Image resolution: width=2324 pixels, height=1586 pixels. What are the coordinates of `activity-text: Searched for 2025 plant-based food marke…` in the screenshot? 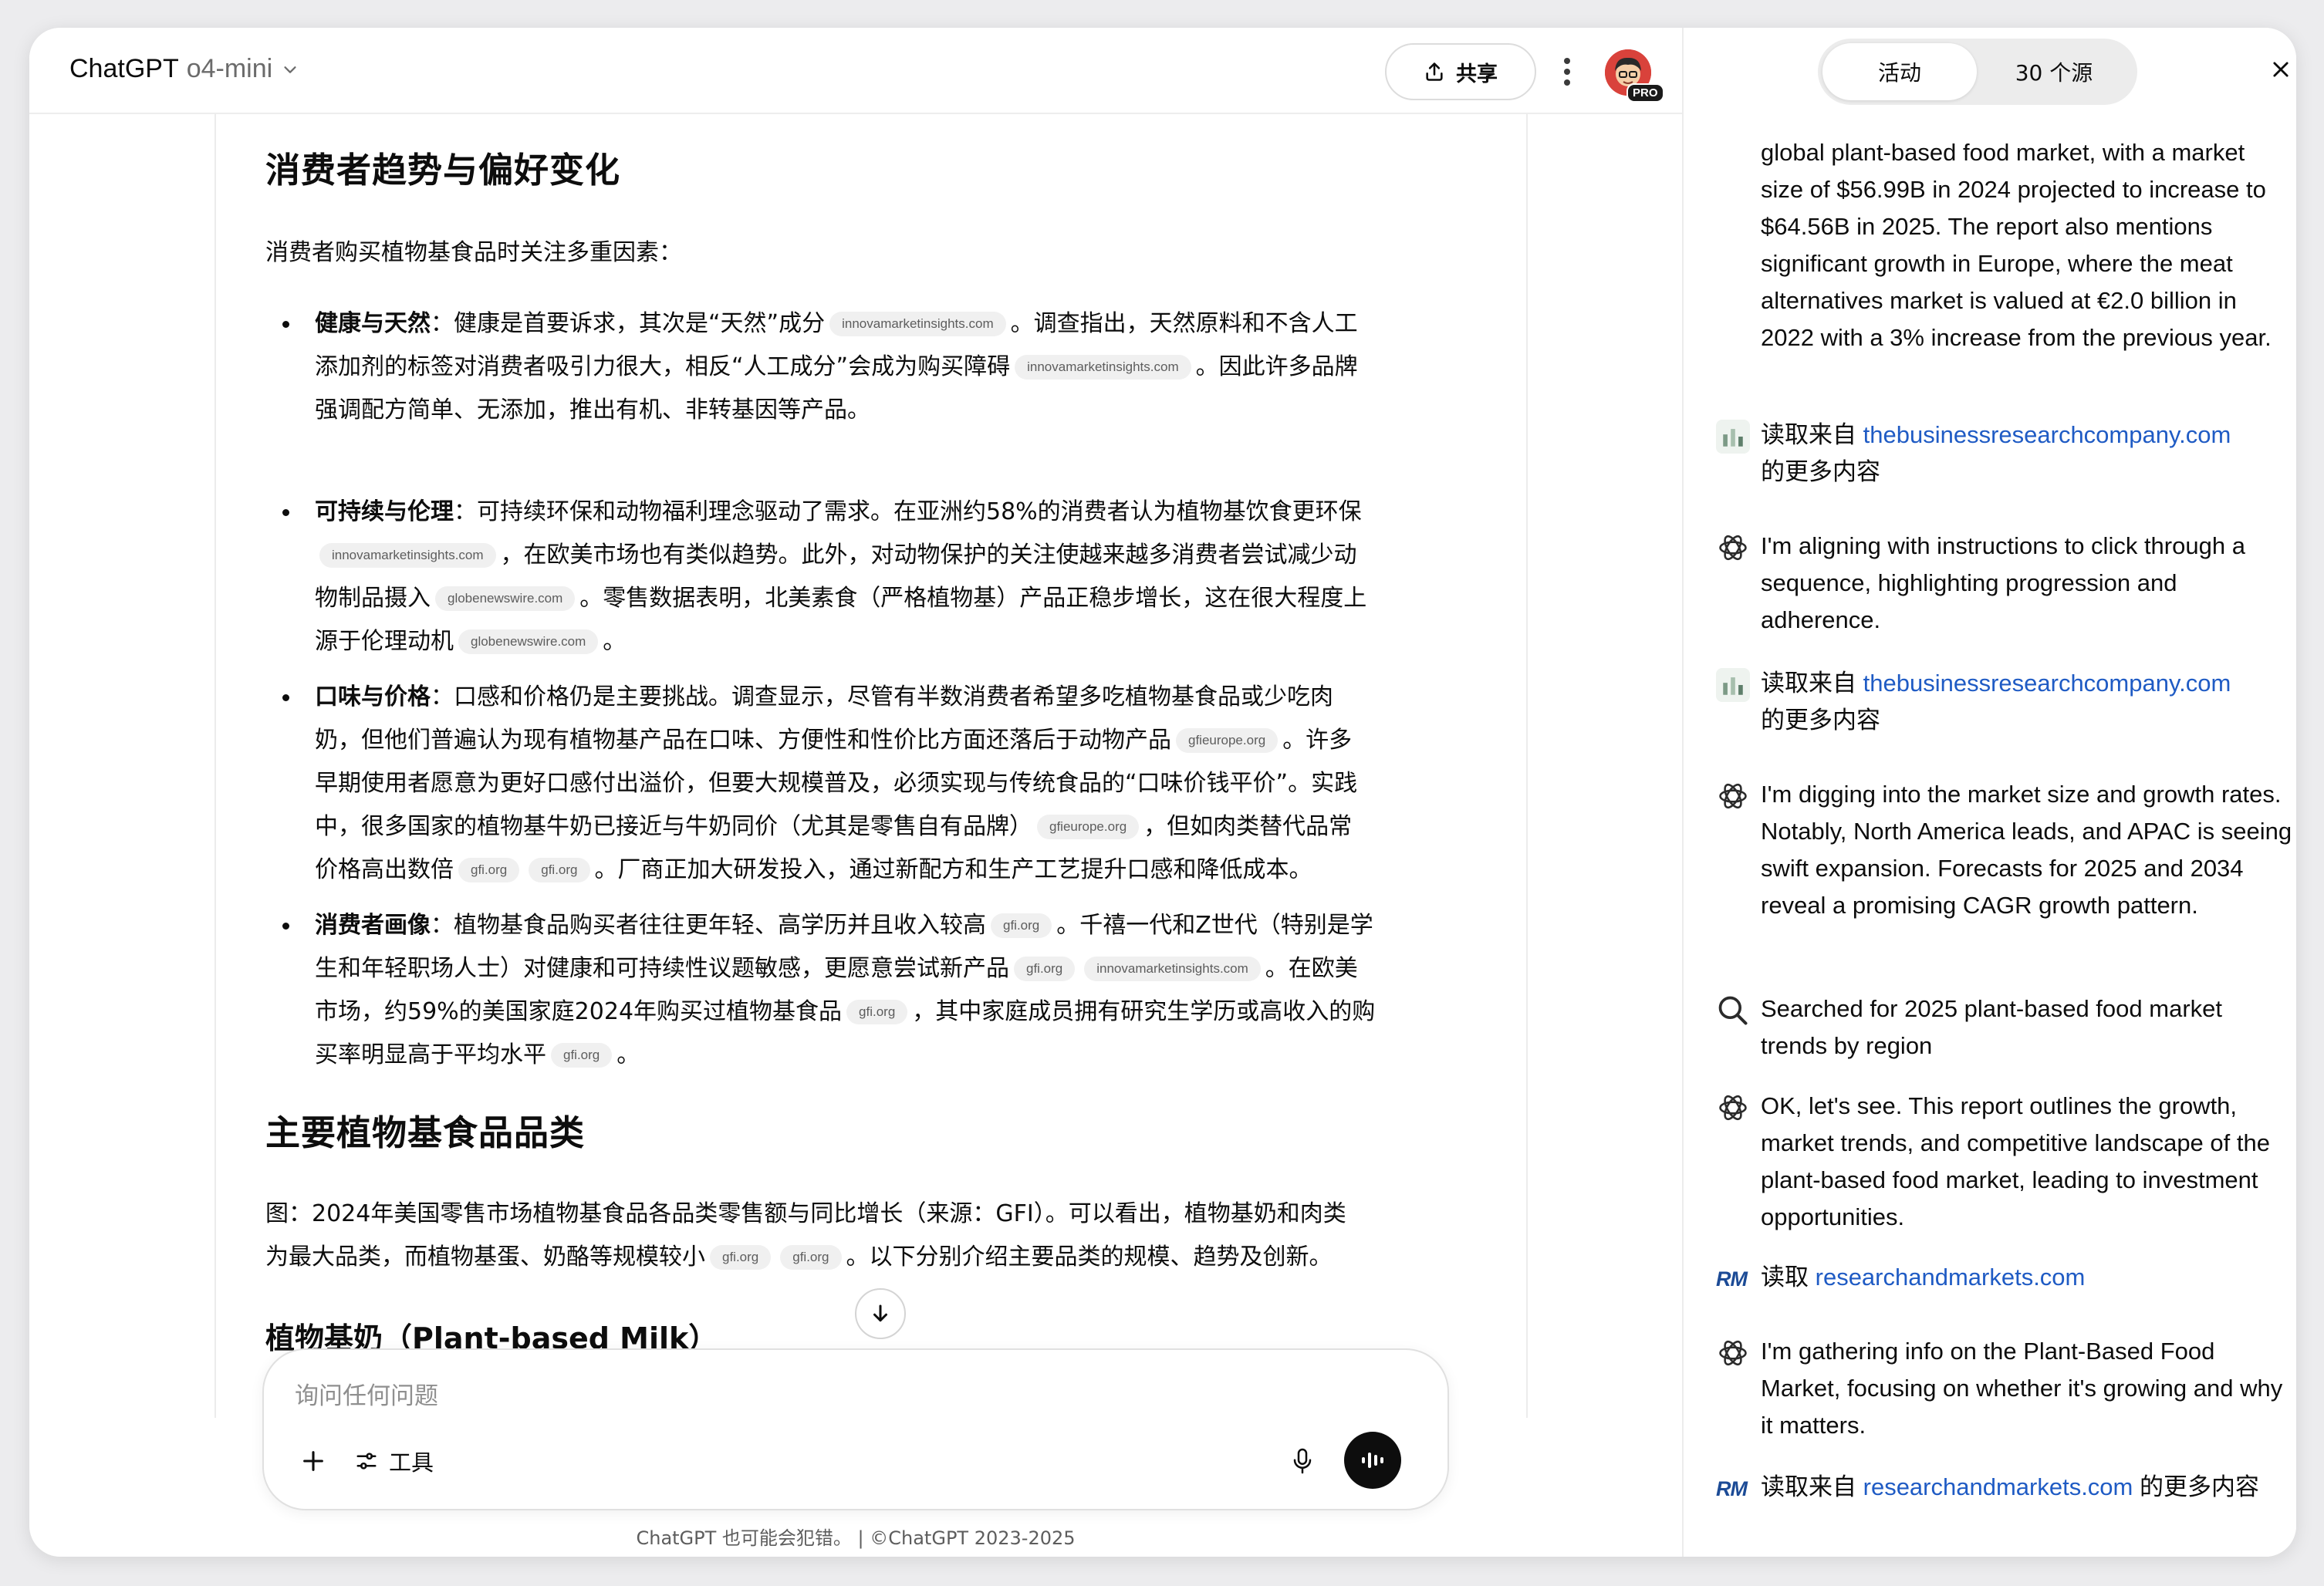 It's located at (1991, 1027).